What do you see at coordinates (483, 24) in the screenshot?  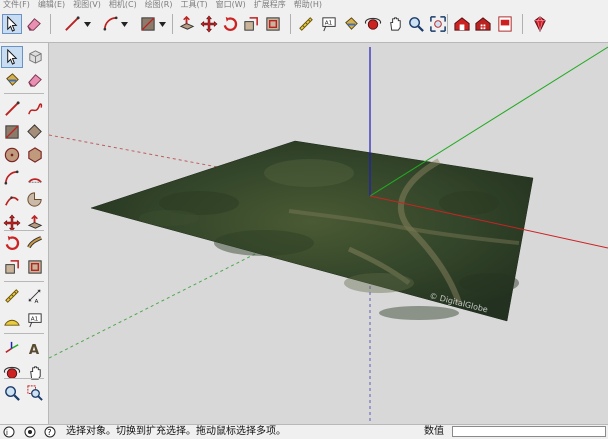 I see `extension-warehouse-icon` at bounding box center [483, 24].